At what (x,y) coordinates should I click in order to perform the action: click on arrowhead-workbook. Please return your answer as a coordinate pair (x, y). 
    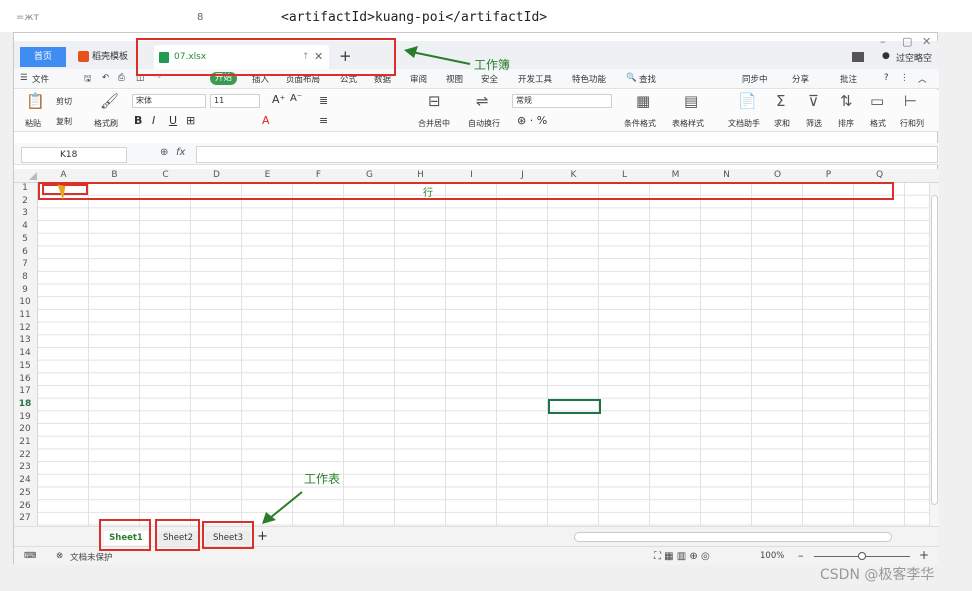
    Looking at the image, I should click on (411, 52).